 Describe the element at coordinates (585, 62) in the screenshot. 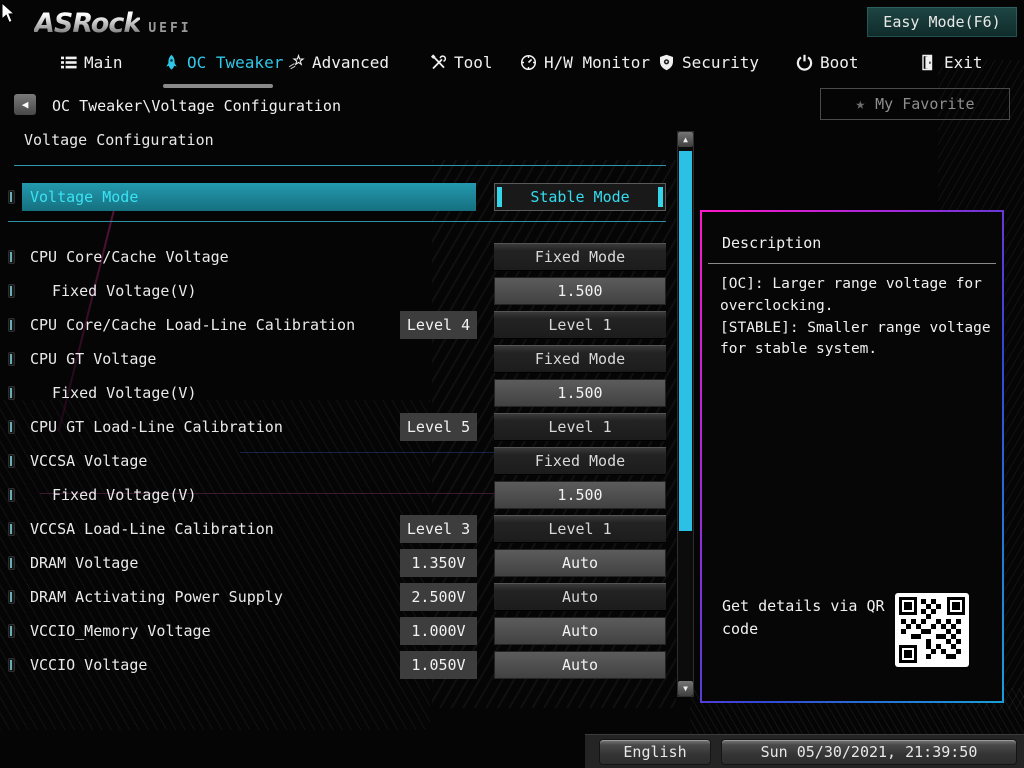

I see `tab-hw-monitor: H/W Monitor` at that location.